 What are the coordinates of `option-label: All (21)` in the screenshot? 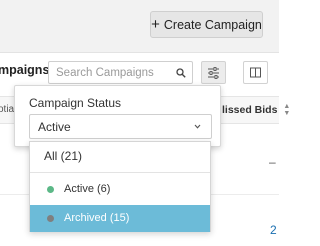 It's located at (63, 156).